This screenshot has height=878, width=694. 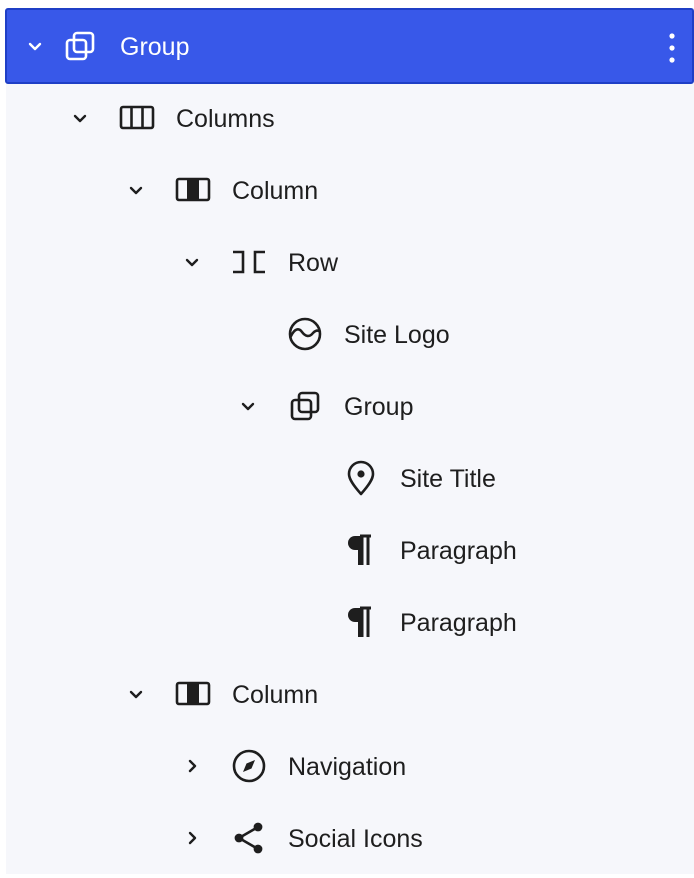 I want to click on list-item-row: Row, so click(x=350, y=264).